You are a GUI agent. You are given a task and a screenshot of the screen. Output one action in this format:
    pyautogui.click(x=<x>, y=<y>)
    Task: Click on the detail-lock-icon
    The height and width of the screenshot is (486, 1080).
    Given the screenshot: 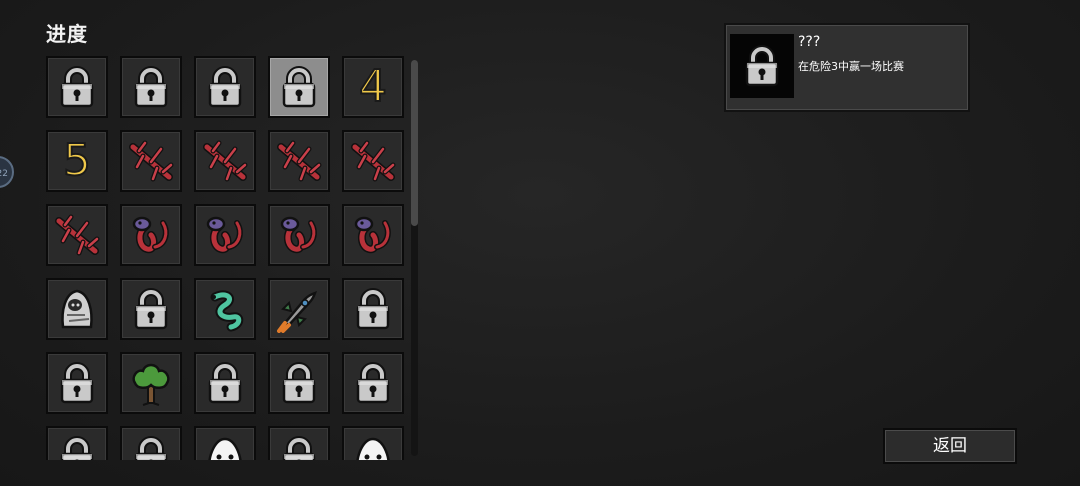 What is the action you would take?
    pyautogui.click(x=762, y=66)
    